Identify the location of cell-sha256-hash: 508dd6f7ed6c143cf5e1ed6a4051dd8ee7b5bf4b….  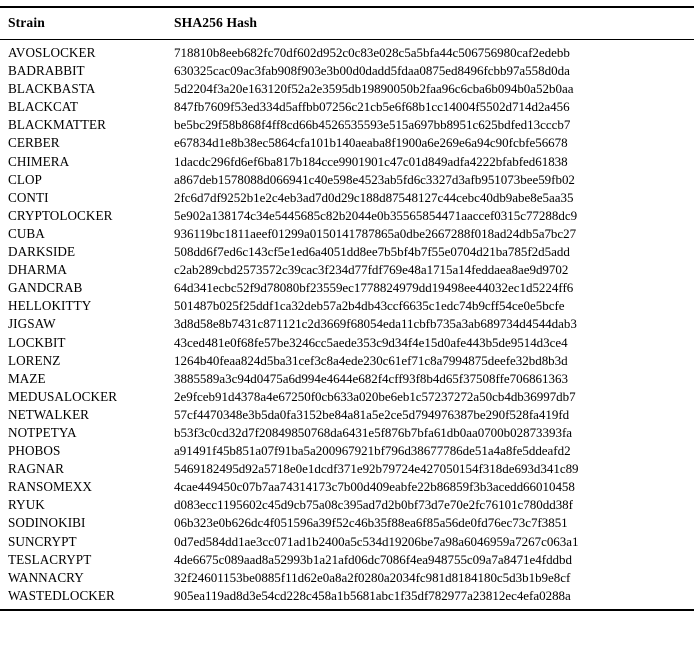
(372, 252).